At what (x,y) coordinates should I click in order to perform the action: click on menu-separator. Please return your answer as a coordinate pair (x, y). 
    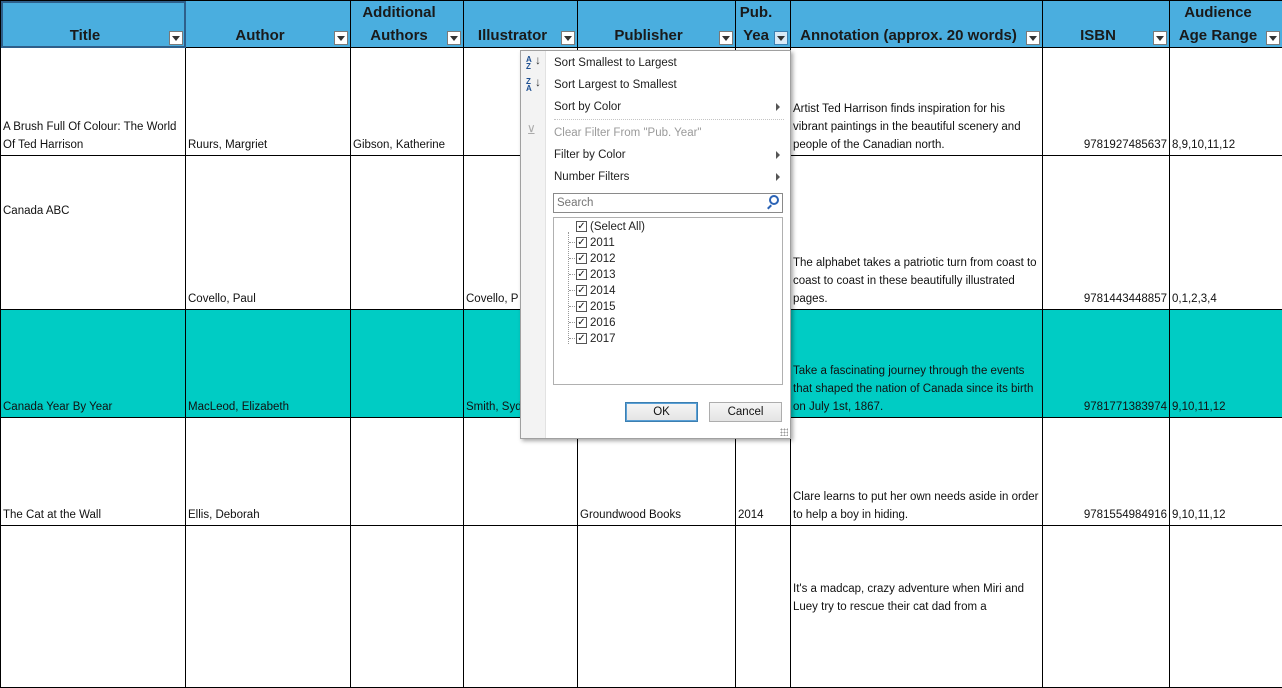
    Looking at the image, I should click on (669, 119).